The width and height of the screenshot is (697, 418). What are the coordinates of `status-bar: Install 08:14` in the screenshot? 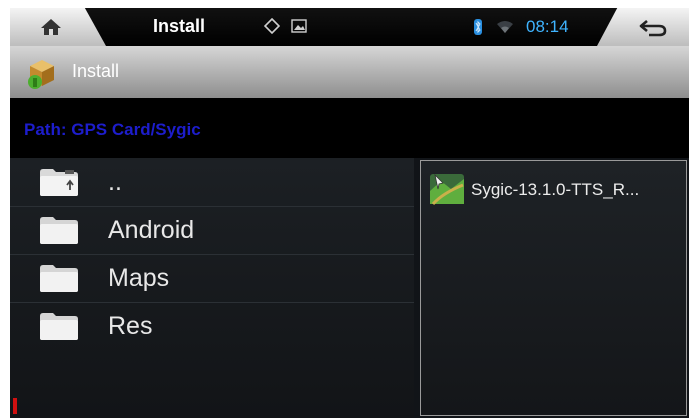 It's located at (349, 27).